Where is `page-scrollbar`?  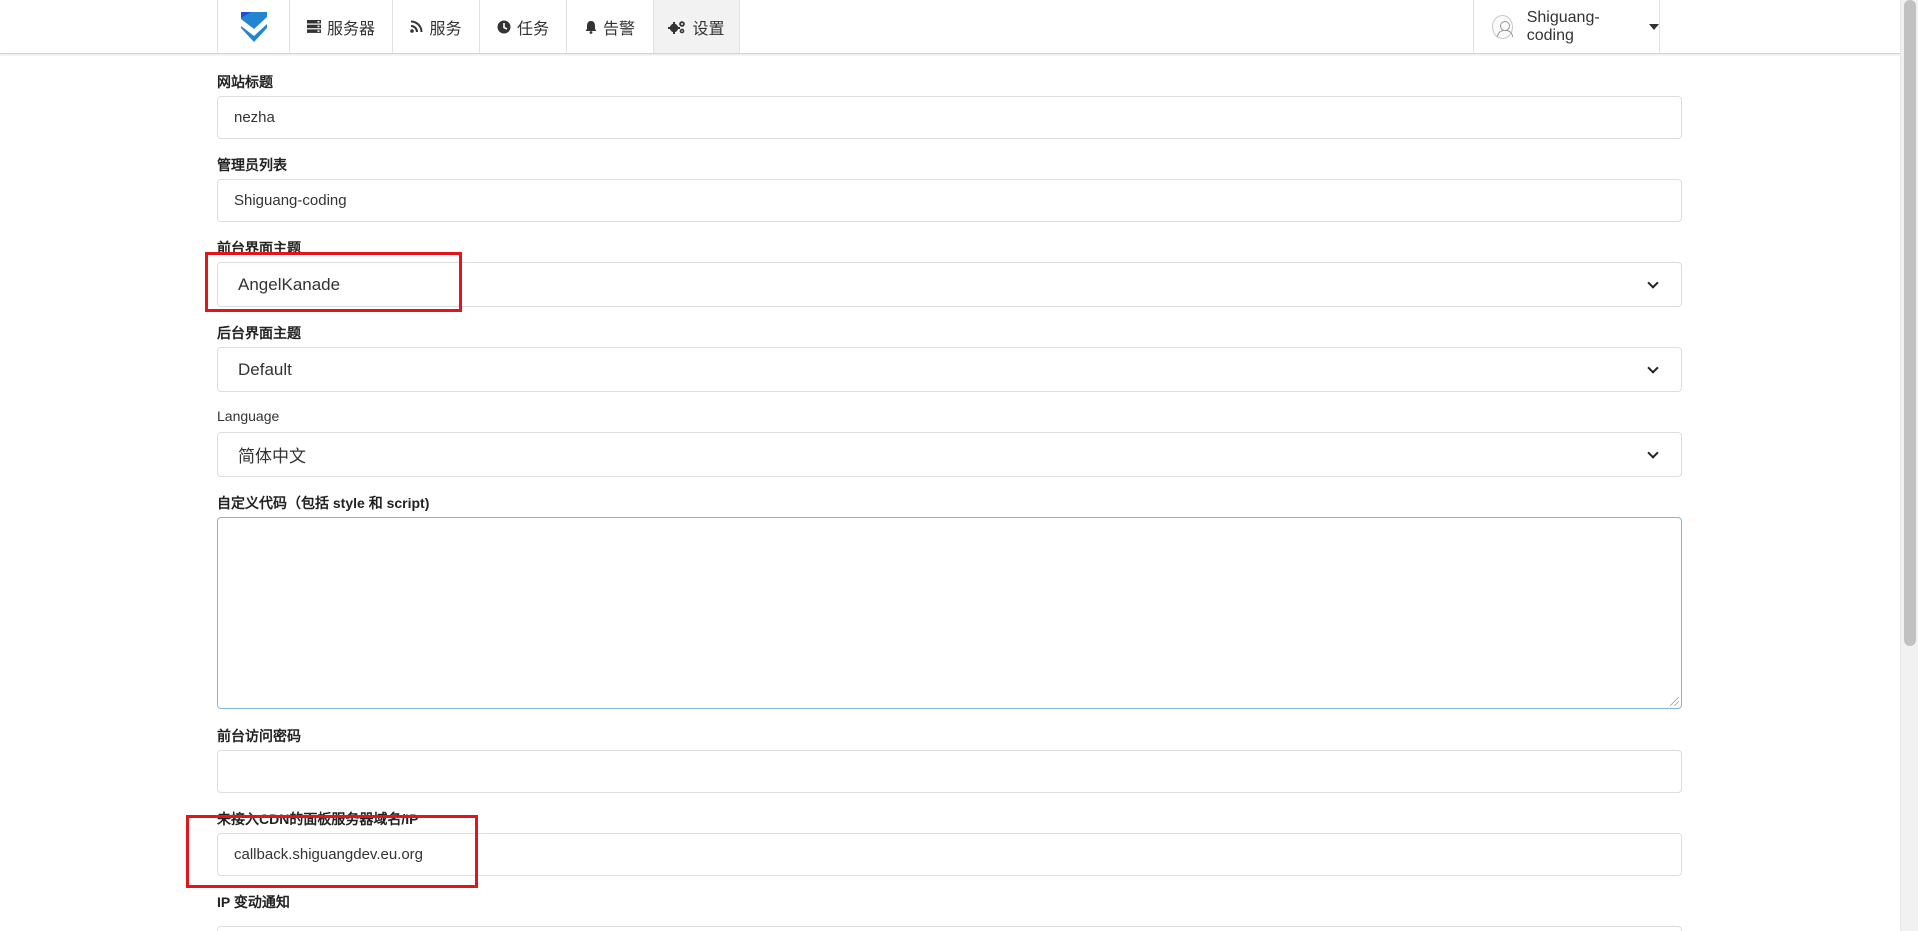
page-scrollbar is located at coordinates (1909, 465).